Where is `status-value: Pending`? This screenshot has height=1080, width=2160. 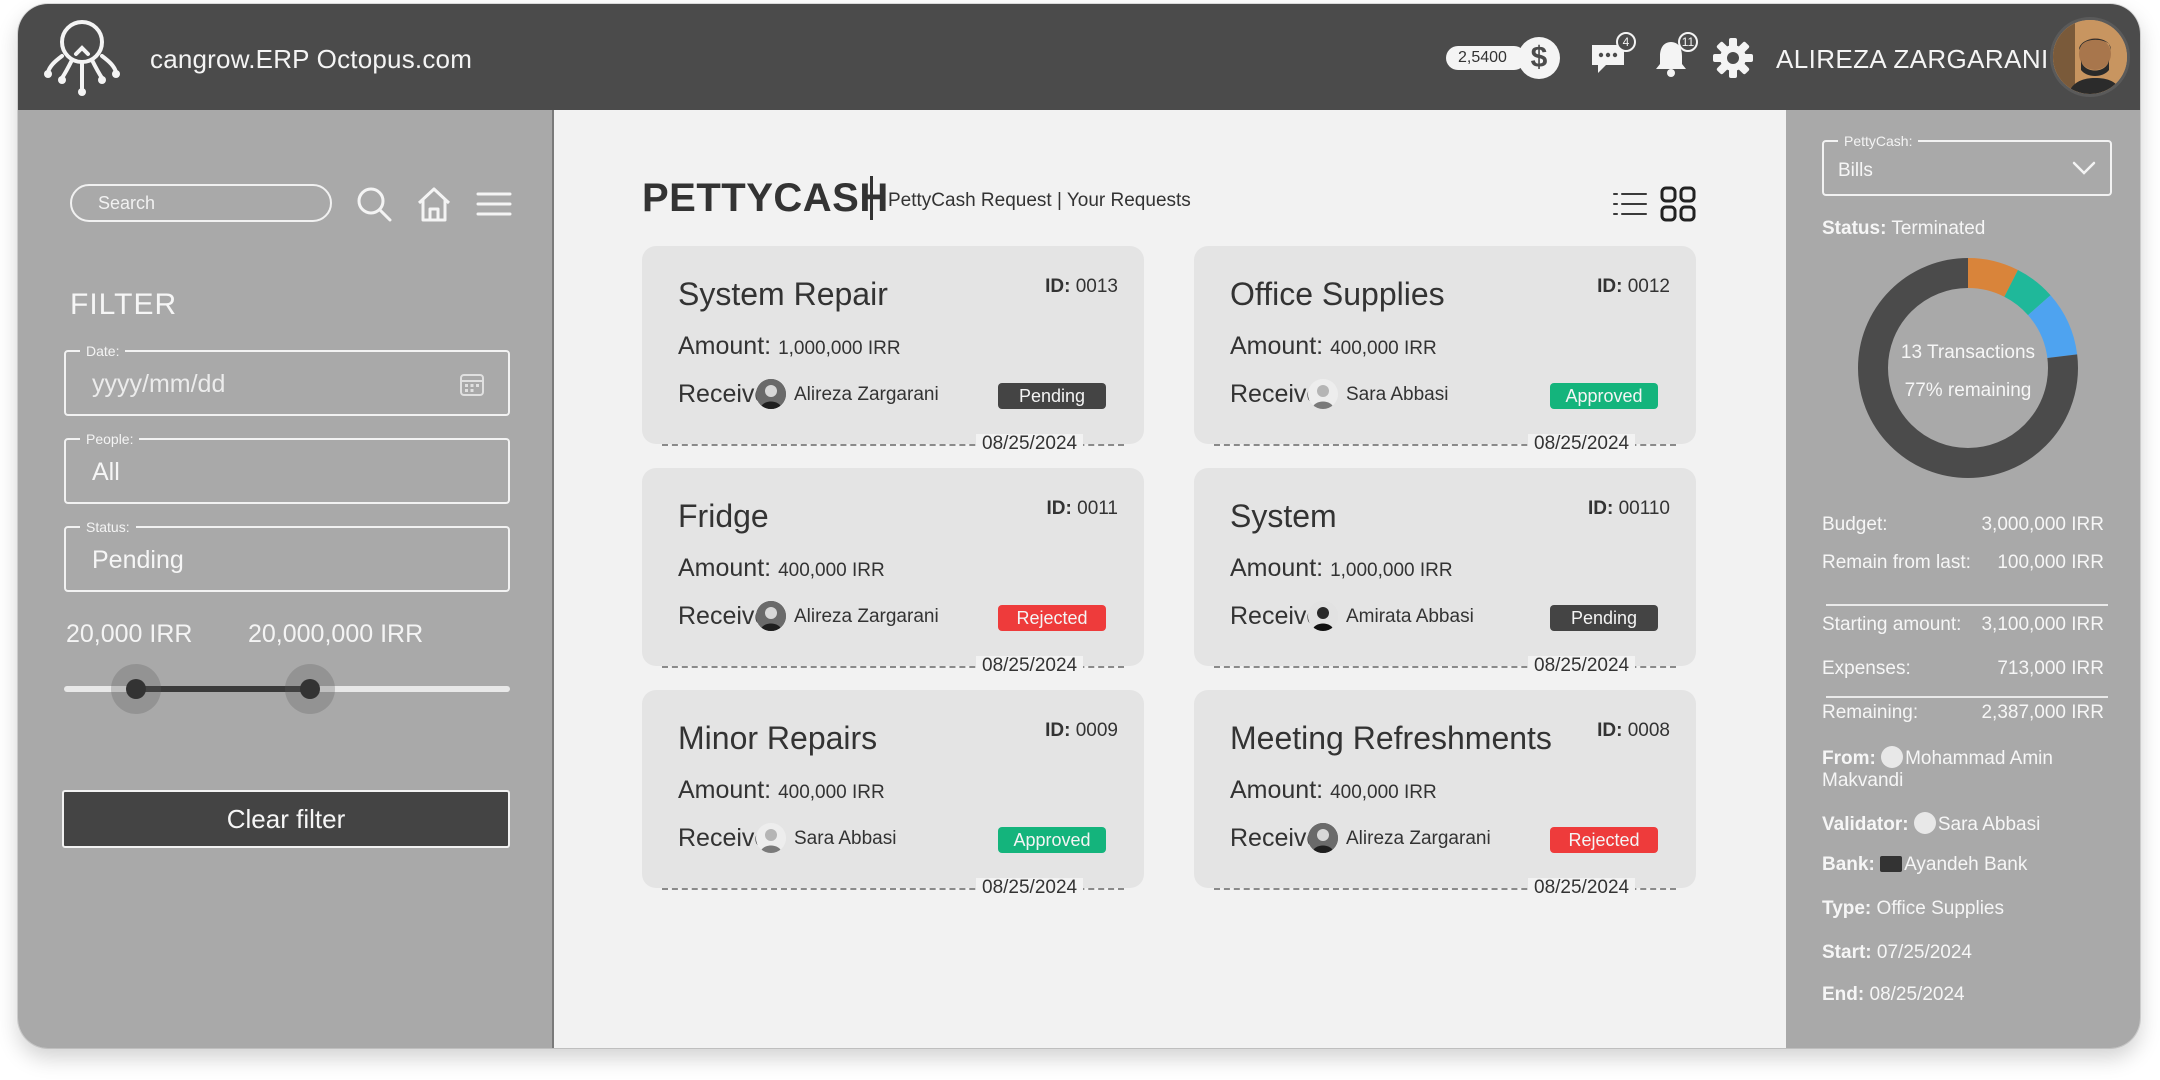 status-value: Pending is located at coordinates (138, 560).